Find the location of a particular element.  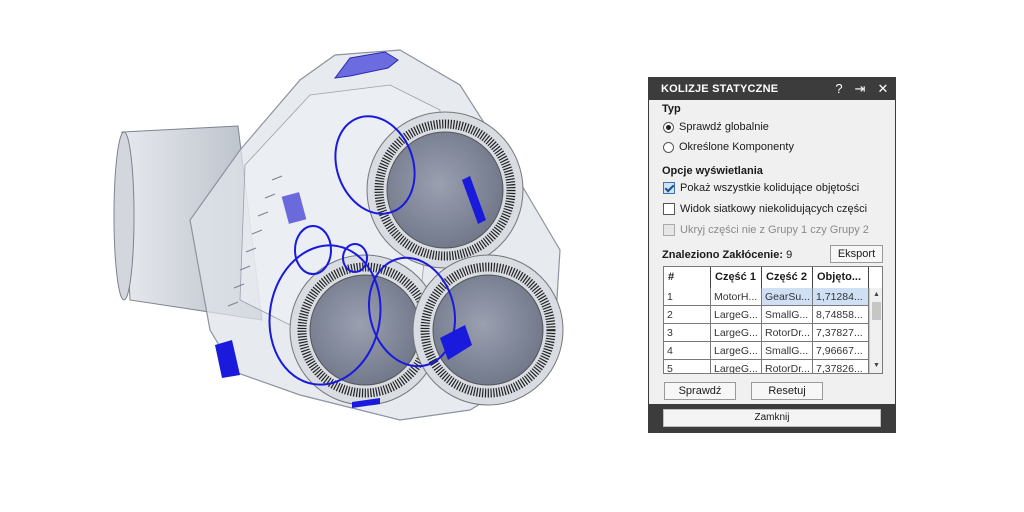

wireframe-checkbox is located at coordinates (669, 209).